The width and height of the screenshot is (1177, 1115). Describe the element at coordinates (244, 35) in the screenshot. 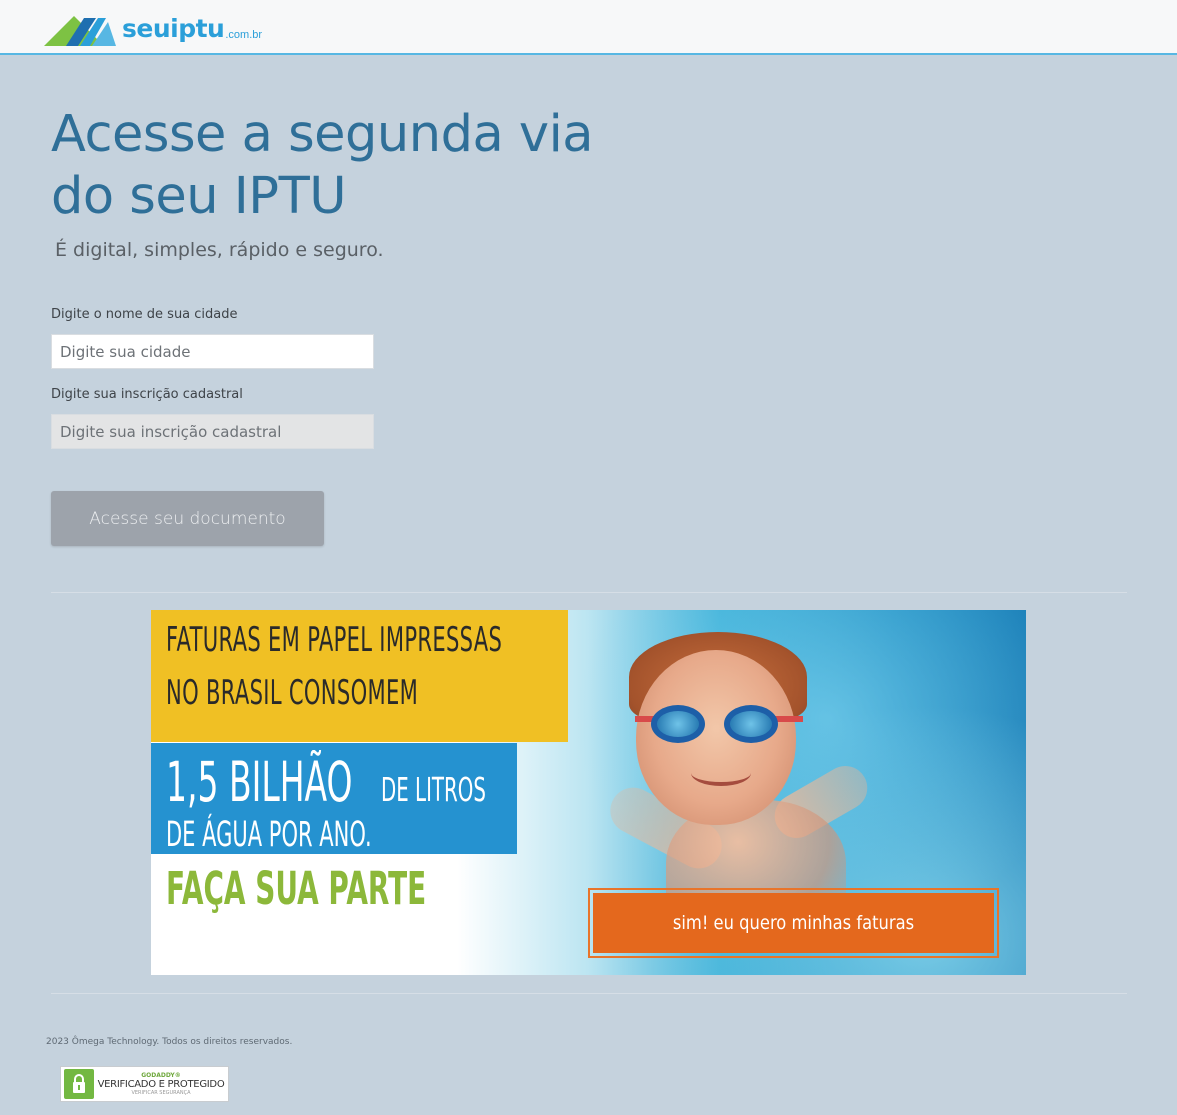

I see `logo-domain: .com.br` at that location.